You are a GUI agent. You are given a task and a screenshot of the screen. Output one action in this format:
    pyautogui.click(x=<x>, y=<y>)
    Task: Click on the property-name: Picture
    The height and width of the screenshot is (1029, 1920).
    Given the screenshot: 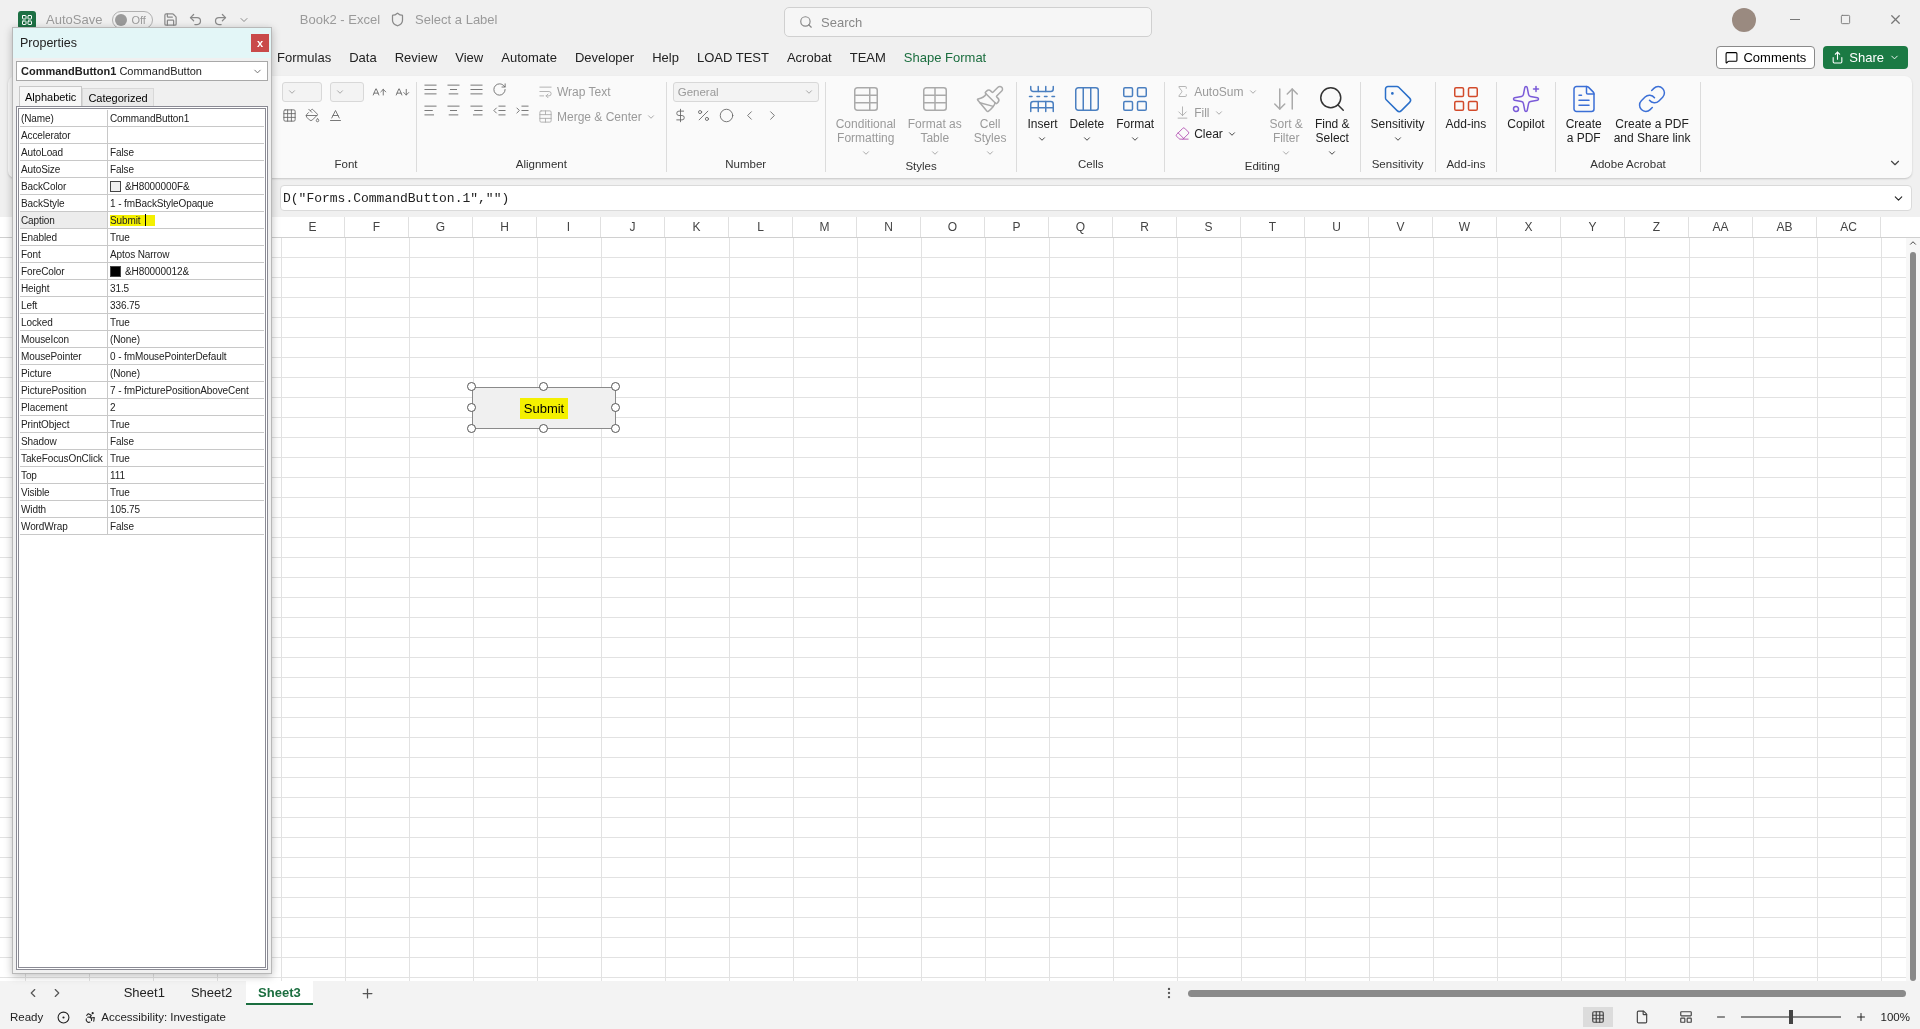 What is the action you would take?
    pyautogui.click(x=64, y=373)
    